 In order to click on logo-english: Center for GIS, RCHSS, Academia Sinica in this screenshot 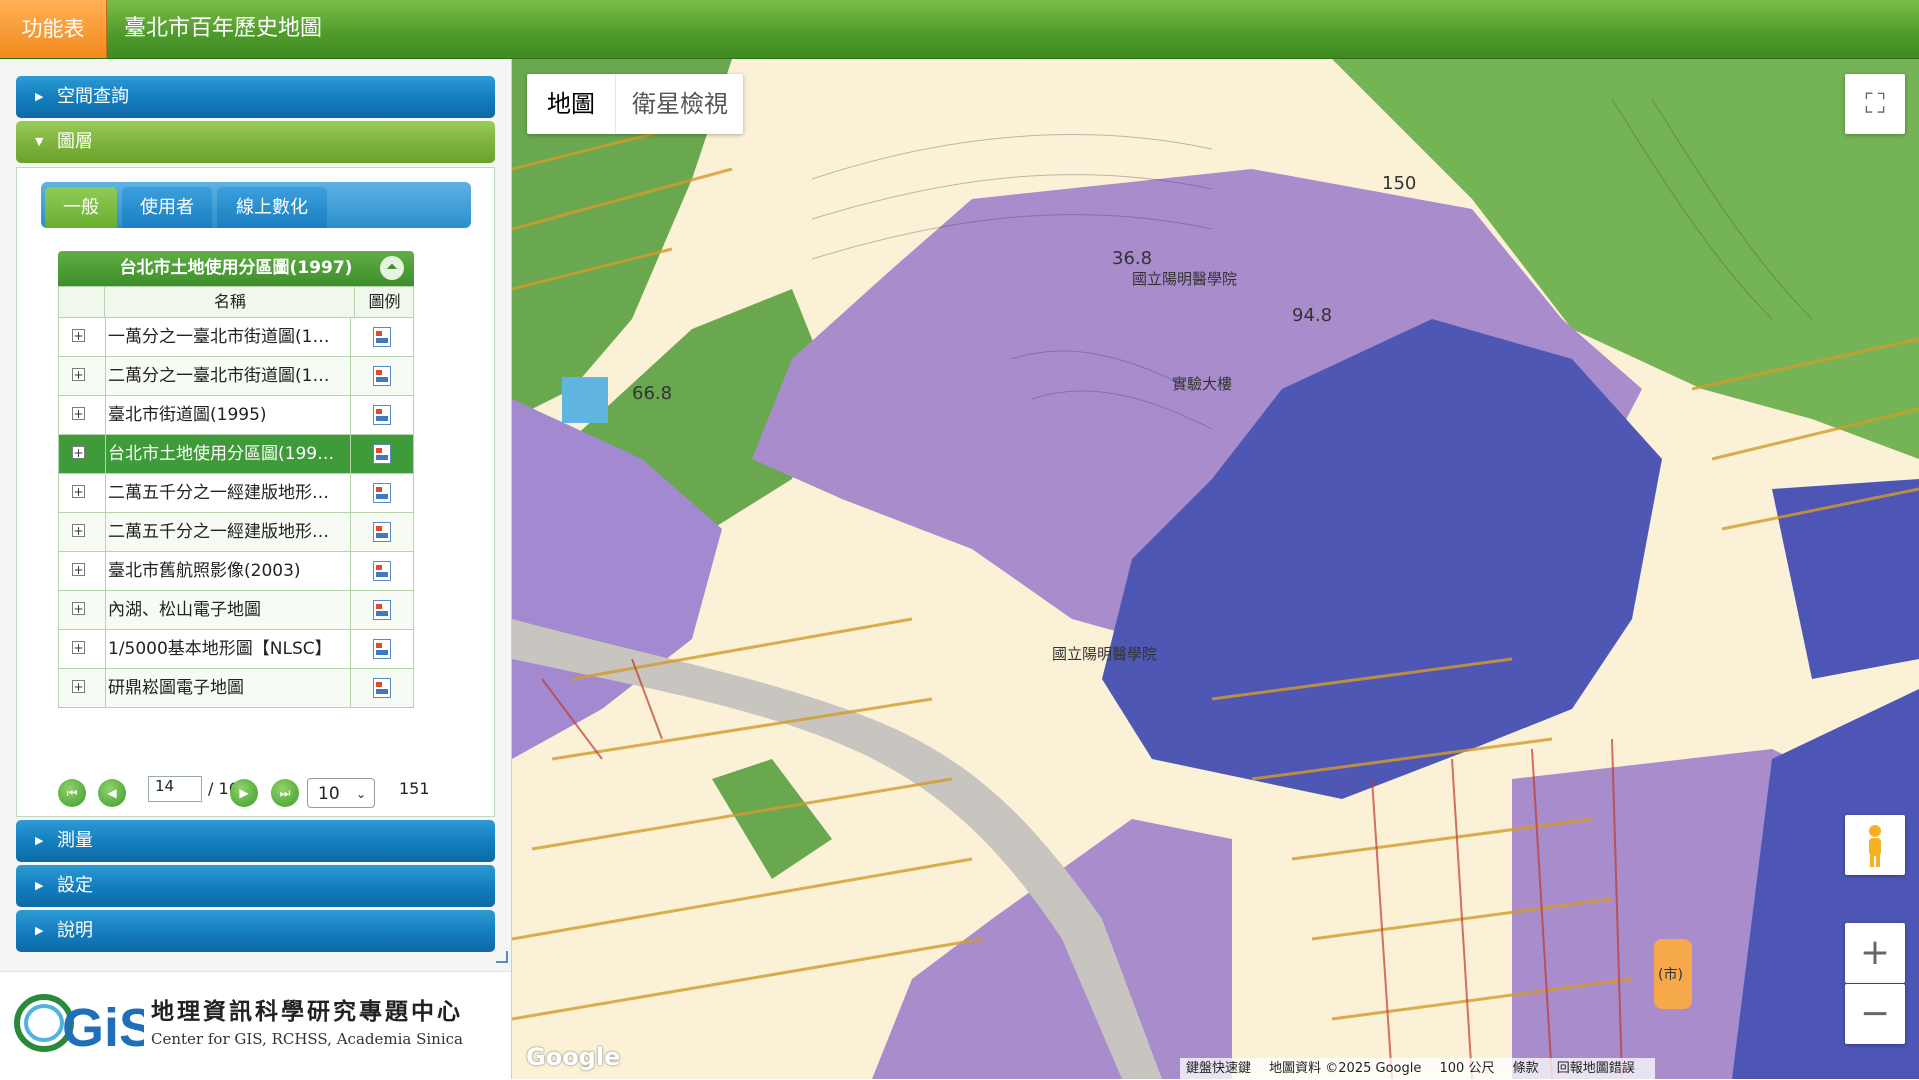, I will do `click(307, 1039)`.